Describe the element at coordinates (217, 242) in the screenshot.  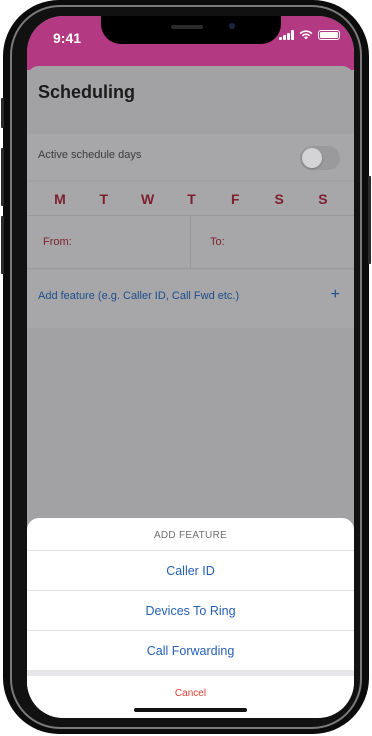
I see `to-label: To:` at that location.